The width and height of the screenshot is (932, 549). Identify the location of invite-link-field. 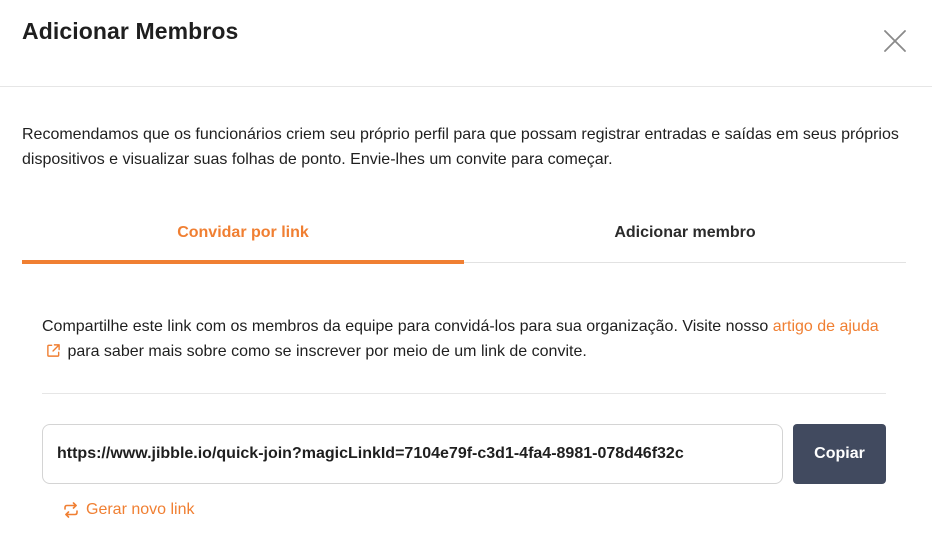
(412, 454).